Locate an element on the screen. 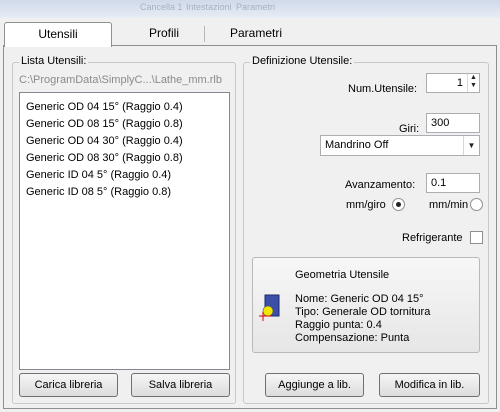 Image resolution: width=500 pixels, height=412 pixels. tab-profili: Profili is located at coordinates (164, 34).